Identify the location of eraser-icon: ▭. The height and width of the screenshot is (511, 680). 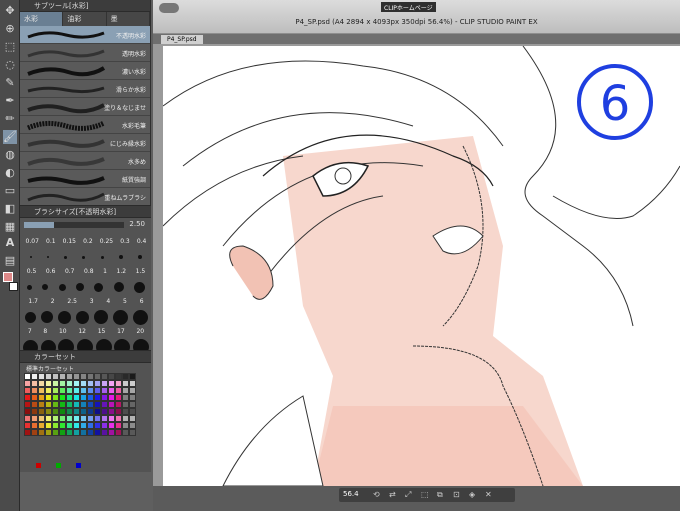
(10, 191).